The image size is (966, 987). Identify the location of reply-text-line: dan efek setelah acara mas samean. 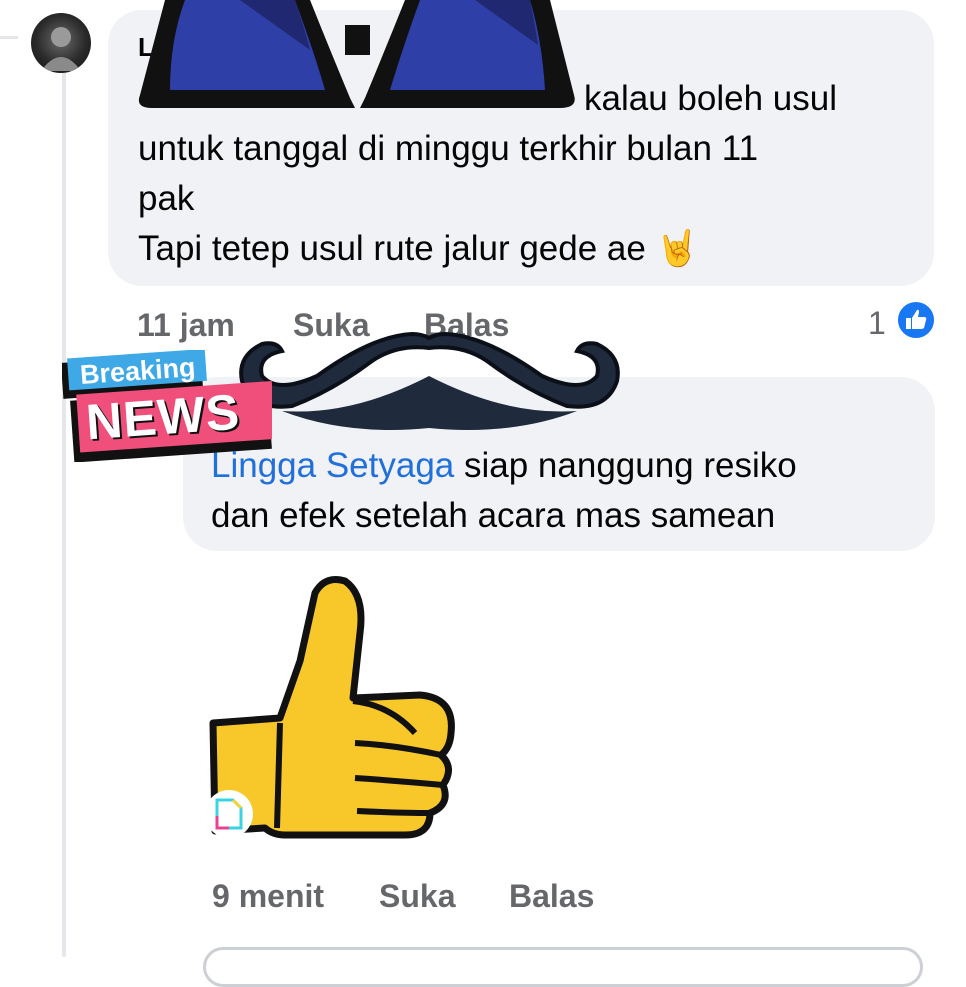
(493, 515).